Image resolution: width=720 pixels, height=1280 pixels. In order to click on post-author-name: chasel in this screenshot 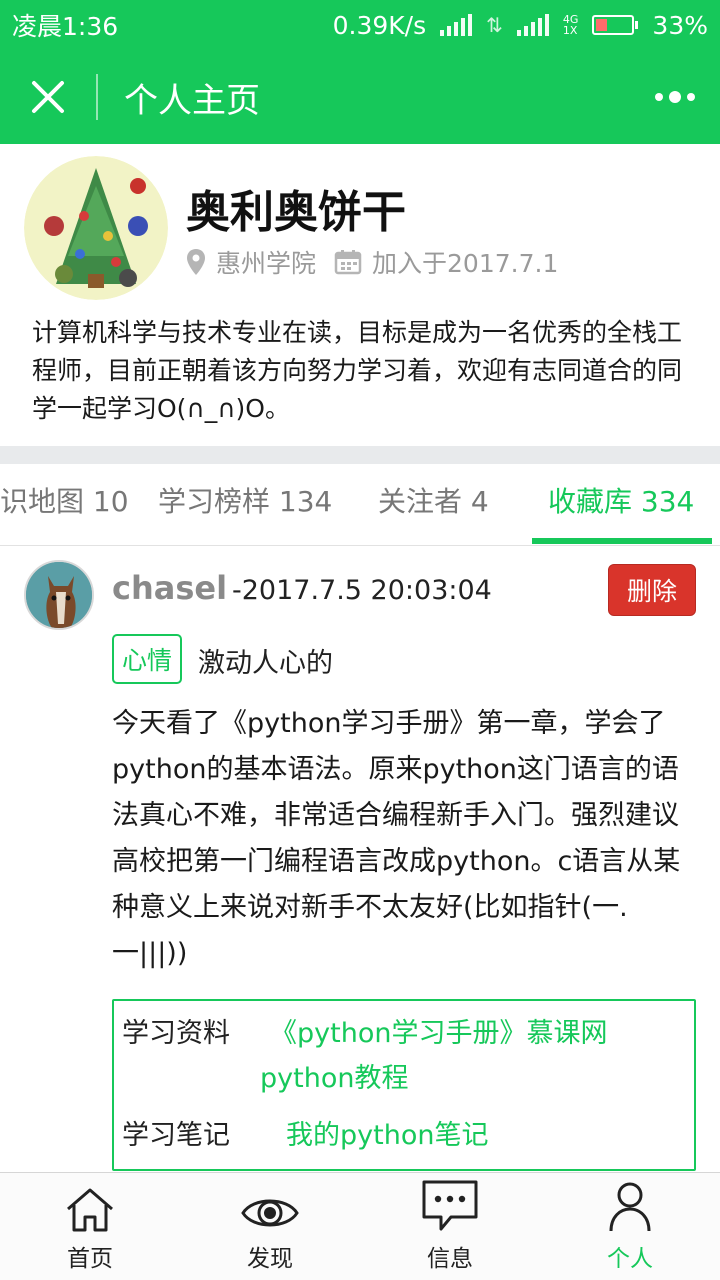, I will do `click(169, 588)`.